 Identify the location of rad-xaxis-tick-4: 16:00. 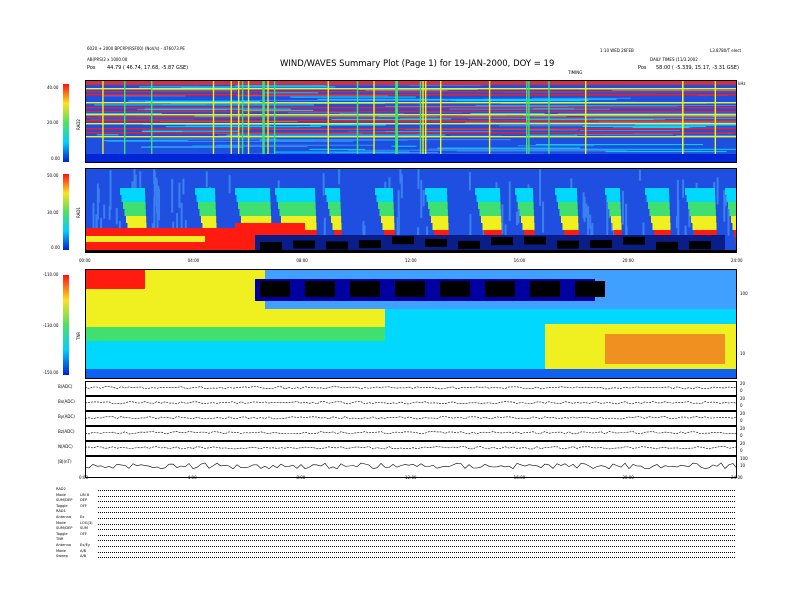
(519, 260).